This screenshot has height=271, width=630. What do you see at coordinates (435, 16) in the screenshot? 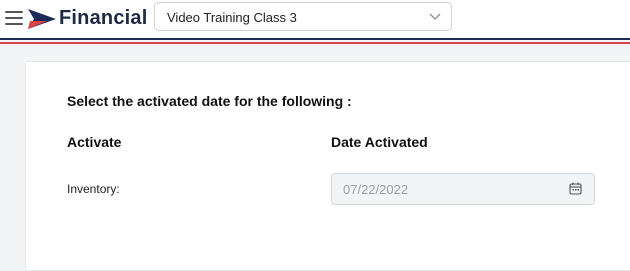
I see `chevron-down-icon` at bounding box center [435, 16].